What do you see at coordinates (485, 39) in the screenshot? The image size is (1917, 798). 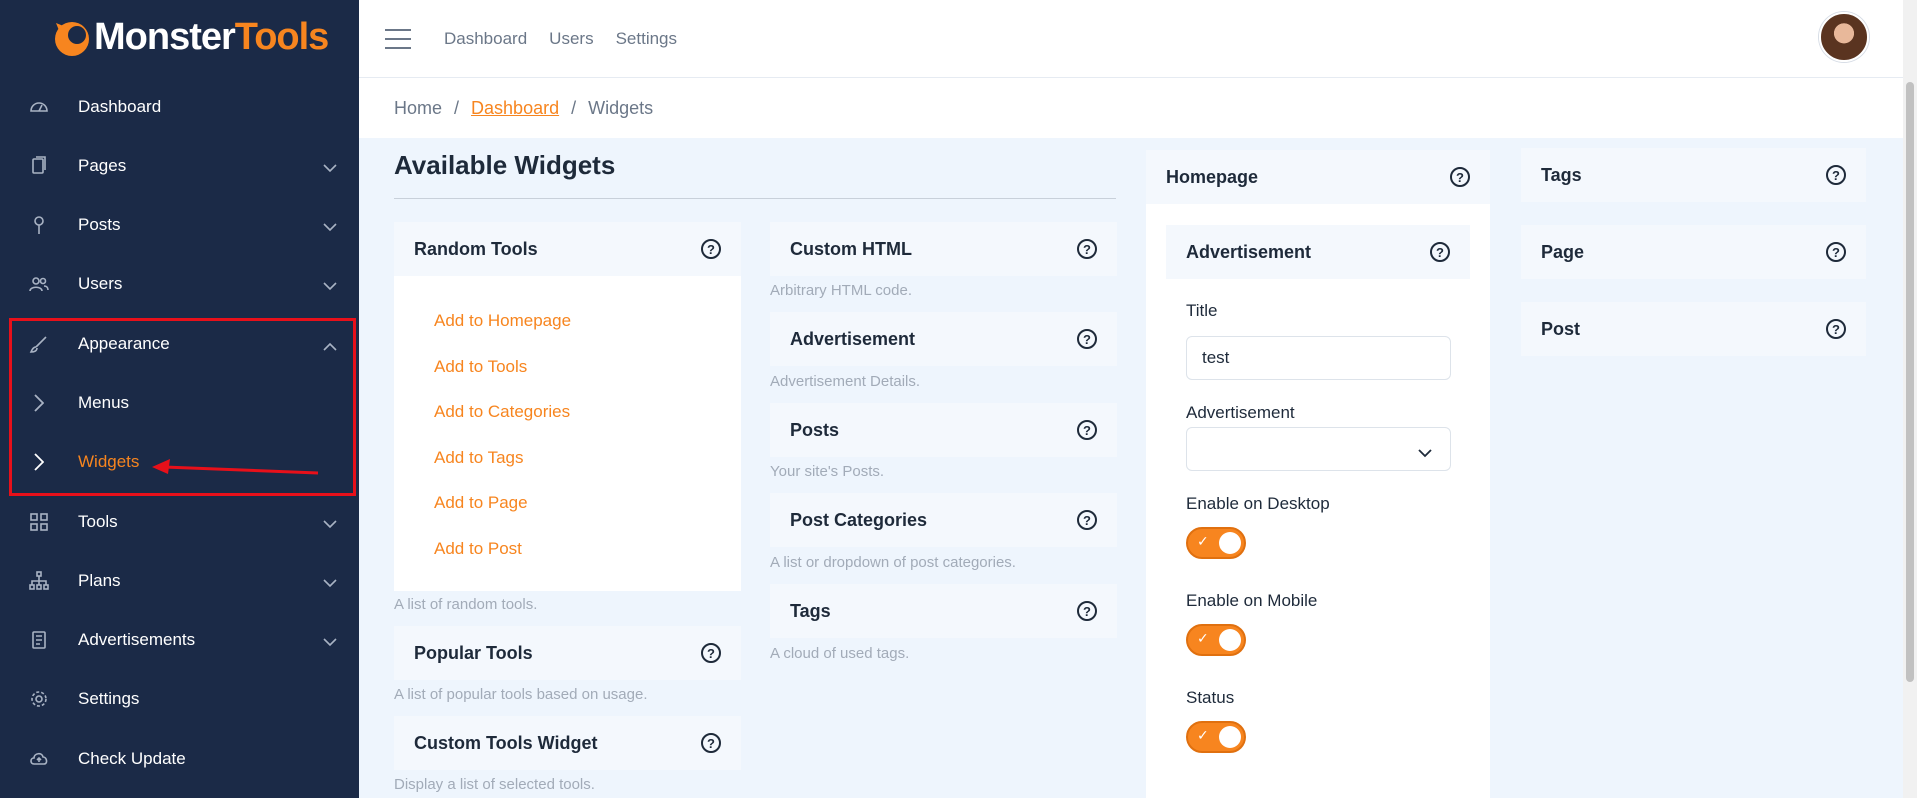 I see `top-link-dashboard: Dashboard` at bounding box center [485, 39].